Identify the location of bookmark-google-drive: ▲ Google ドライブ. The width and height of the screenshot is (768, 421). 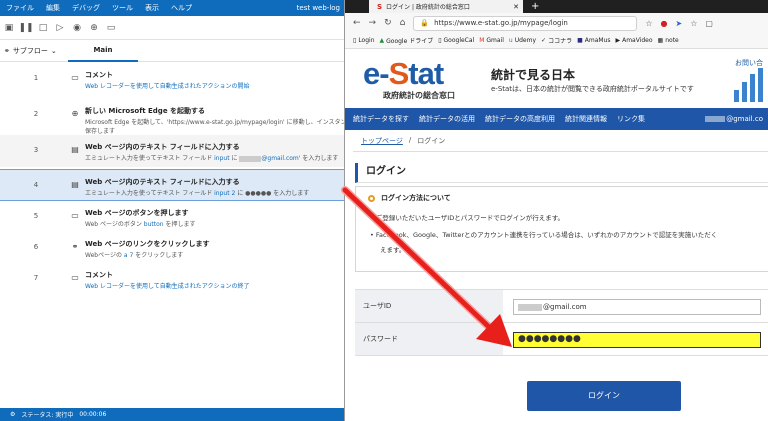
(407, 40).